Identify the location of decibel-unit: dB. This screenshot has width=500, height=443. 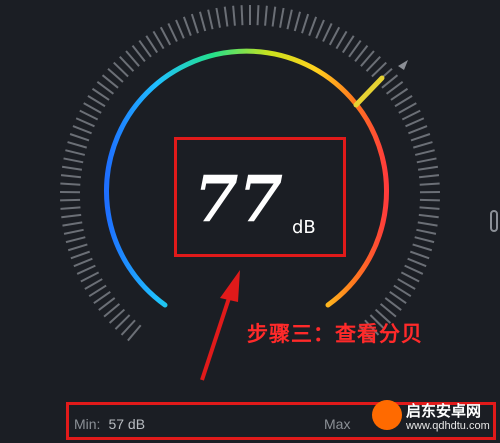
(304, 227).